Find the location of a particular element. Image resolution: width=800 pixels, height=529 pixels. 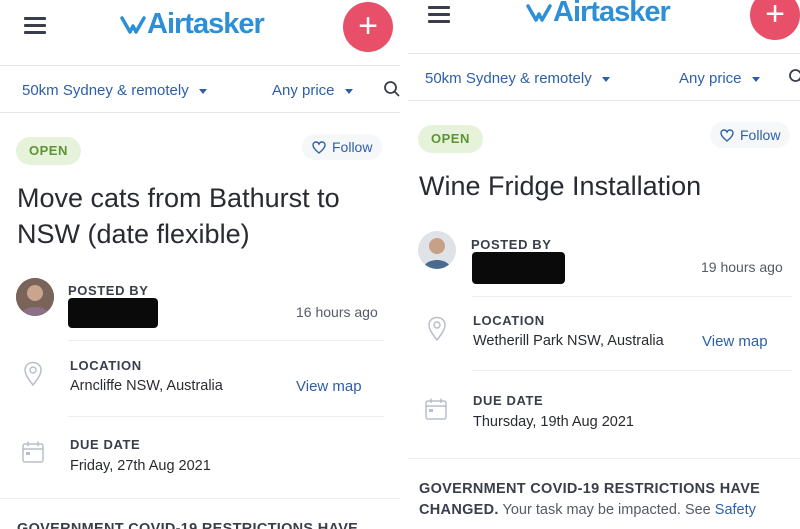

covid-notice-heading-2: CHANGED. is located at coordinates (459, 510).